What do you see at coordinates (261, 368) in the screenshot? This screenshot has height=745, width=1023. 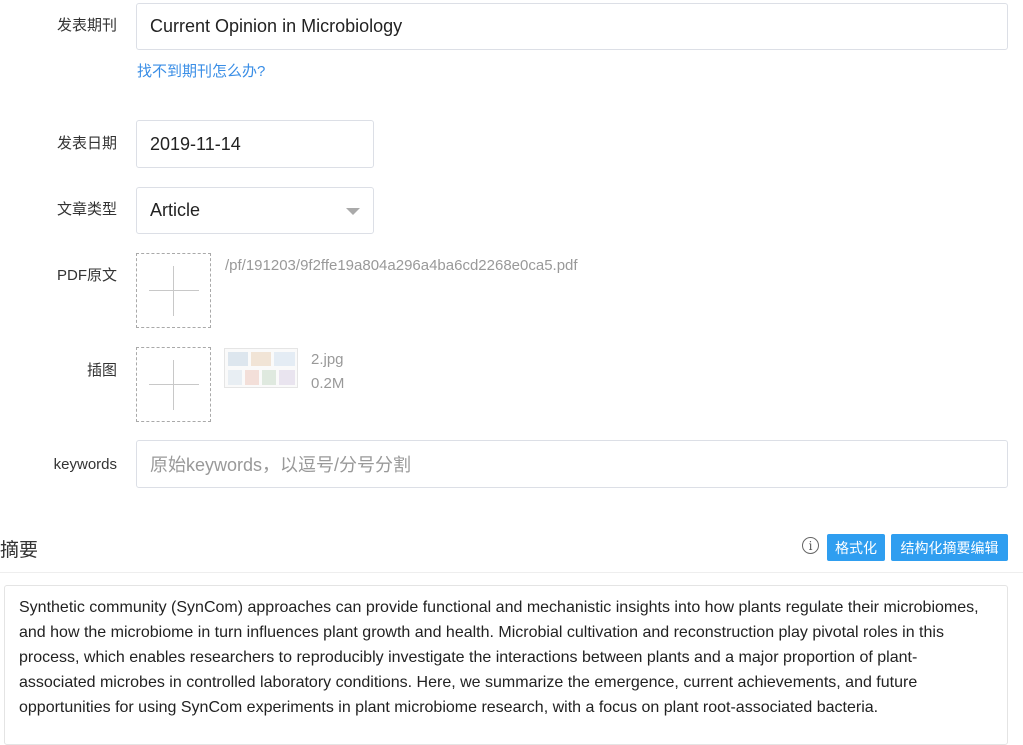 I see `figure-thumbnail` at bounding box center [261, 368].